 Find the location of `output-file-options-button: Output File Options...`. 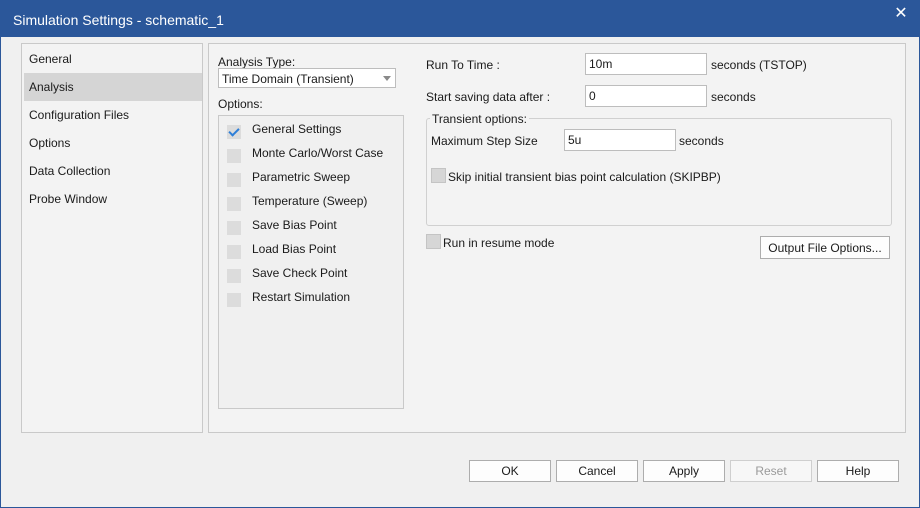

output-file-options-button: Output File Options... is located at coordinates (825, 247).